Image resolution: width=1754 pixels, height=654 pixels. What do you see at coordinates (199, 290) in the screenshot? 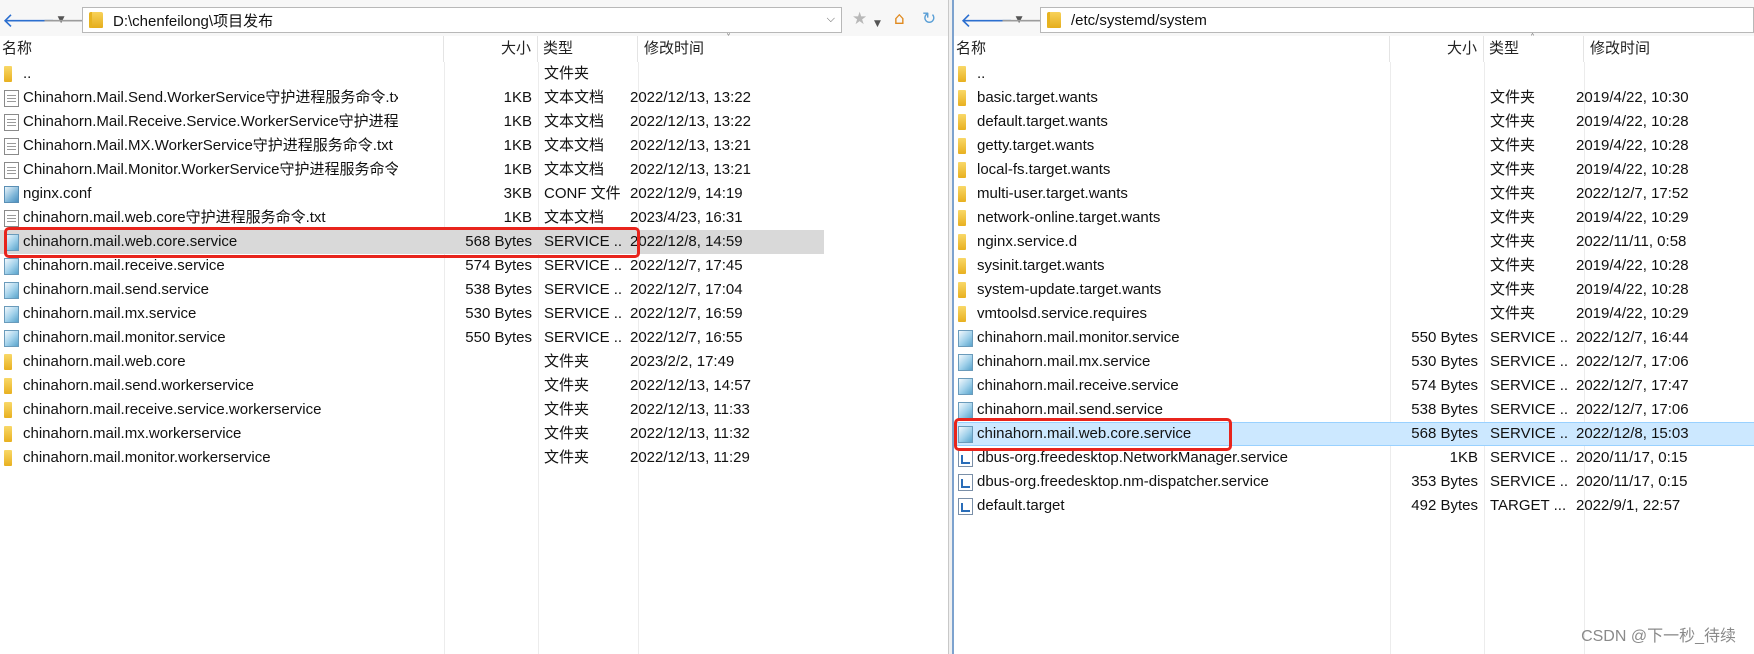
I see `file-name-cell: chinahorn.mail.send.service` at bounding box center [199, 290].